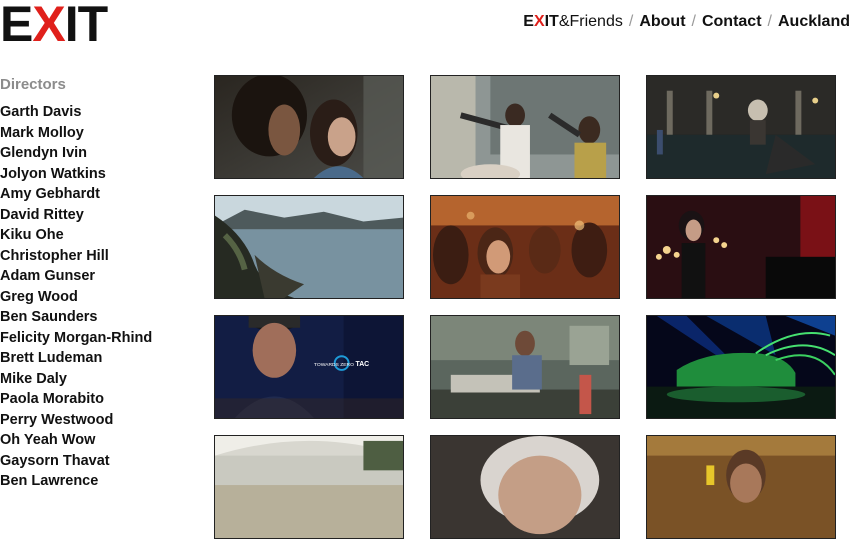 The width and height of the screenshot is (850, 539). I want to click on film-still-couple-night-icon, so click(309, 127).